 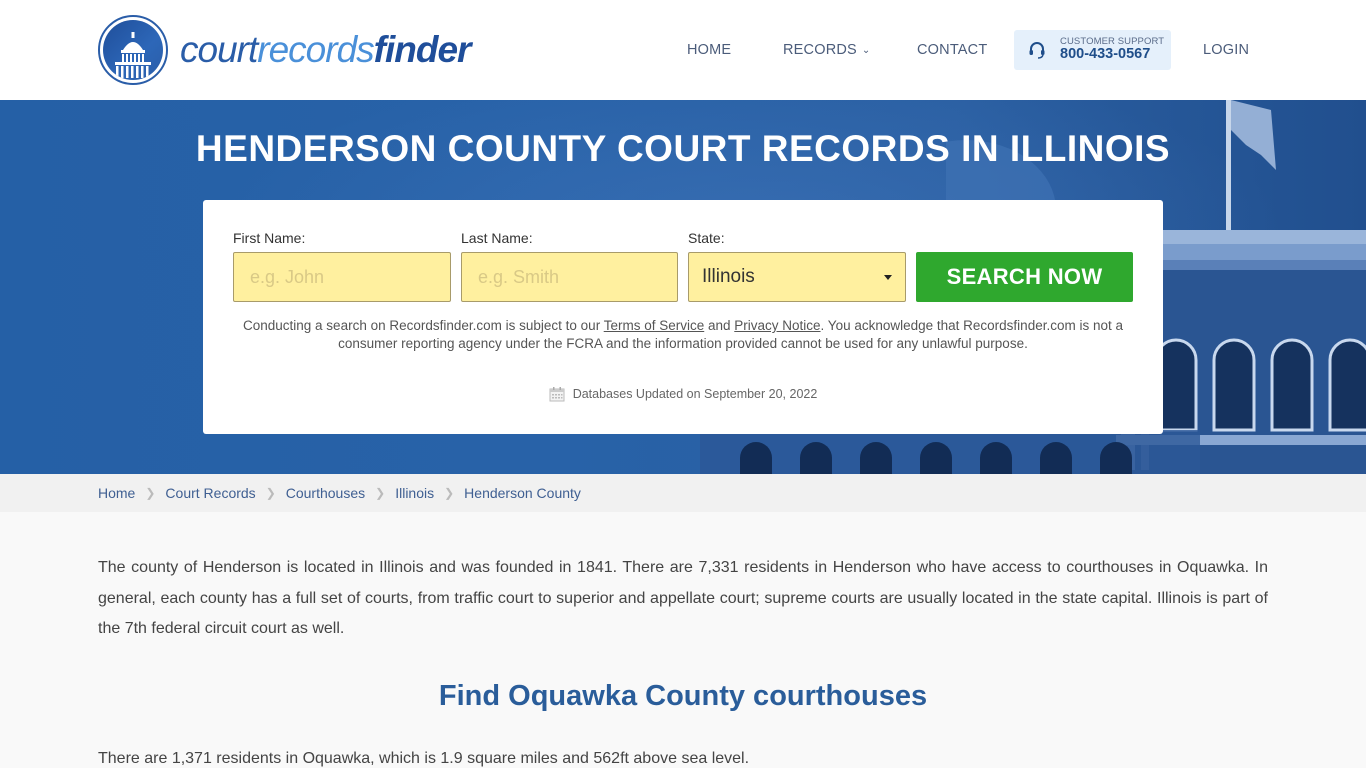 What do you see at coordinates (116, 493) in the screenshot?
I see `breadcrumb-home: Home` at bounding box center [116, 493].